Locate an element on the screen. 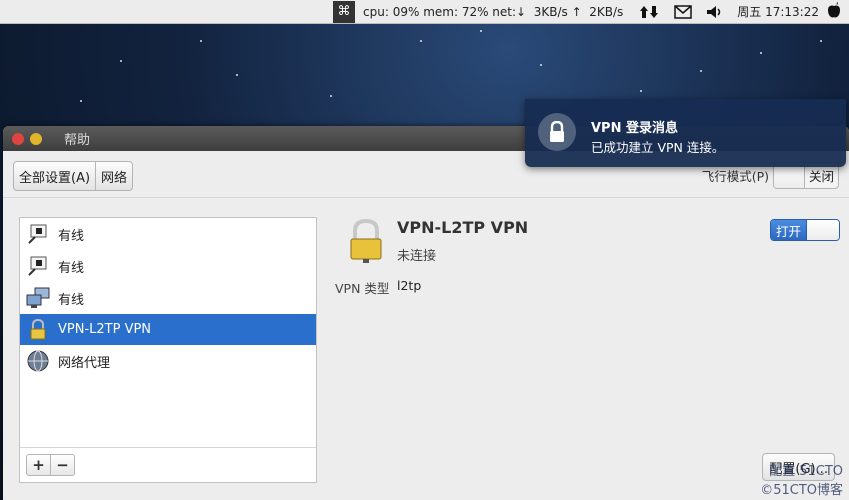  watermark-line2: ©51CTO博客 is located at coordinates (801, 490).